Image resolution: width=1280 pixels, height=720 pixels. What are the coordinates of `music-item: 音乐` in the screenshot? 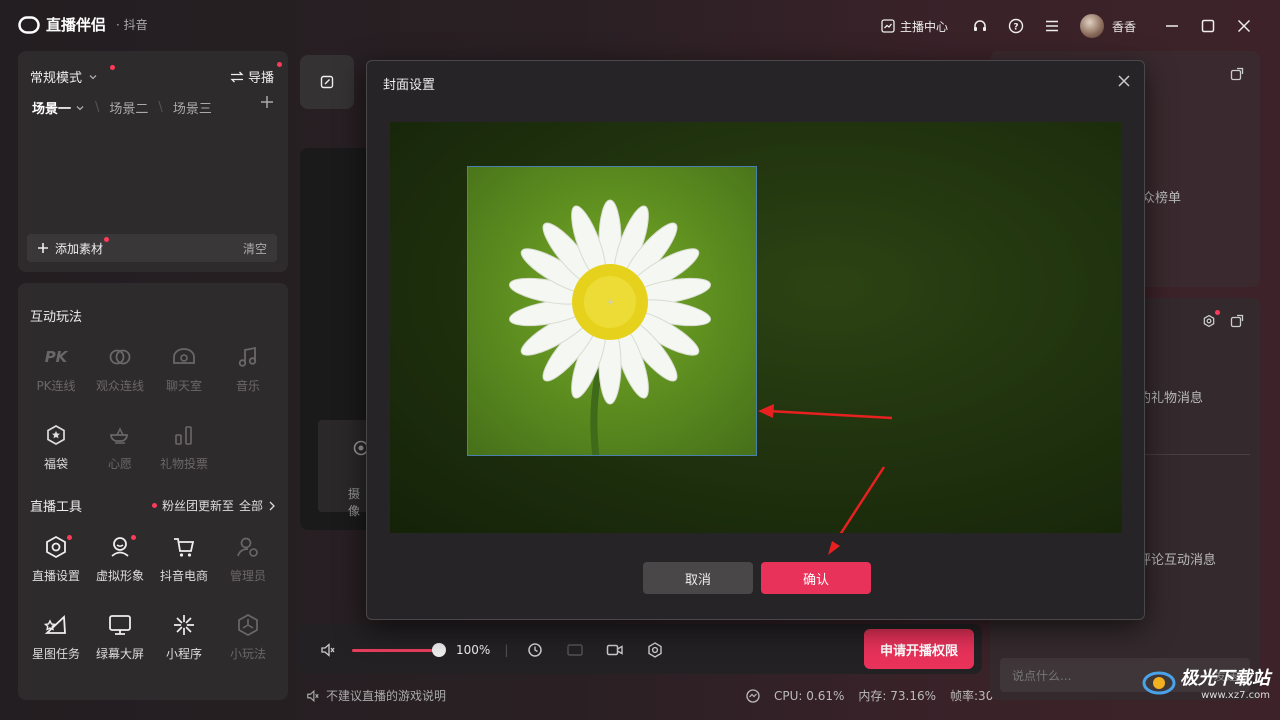 It's located at (248, 382).